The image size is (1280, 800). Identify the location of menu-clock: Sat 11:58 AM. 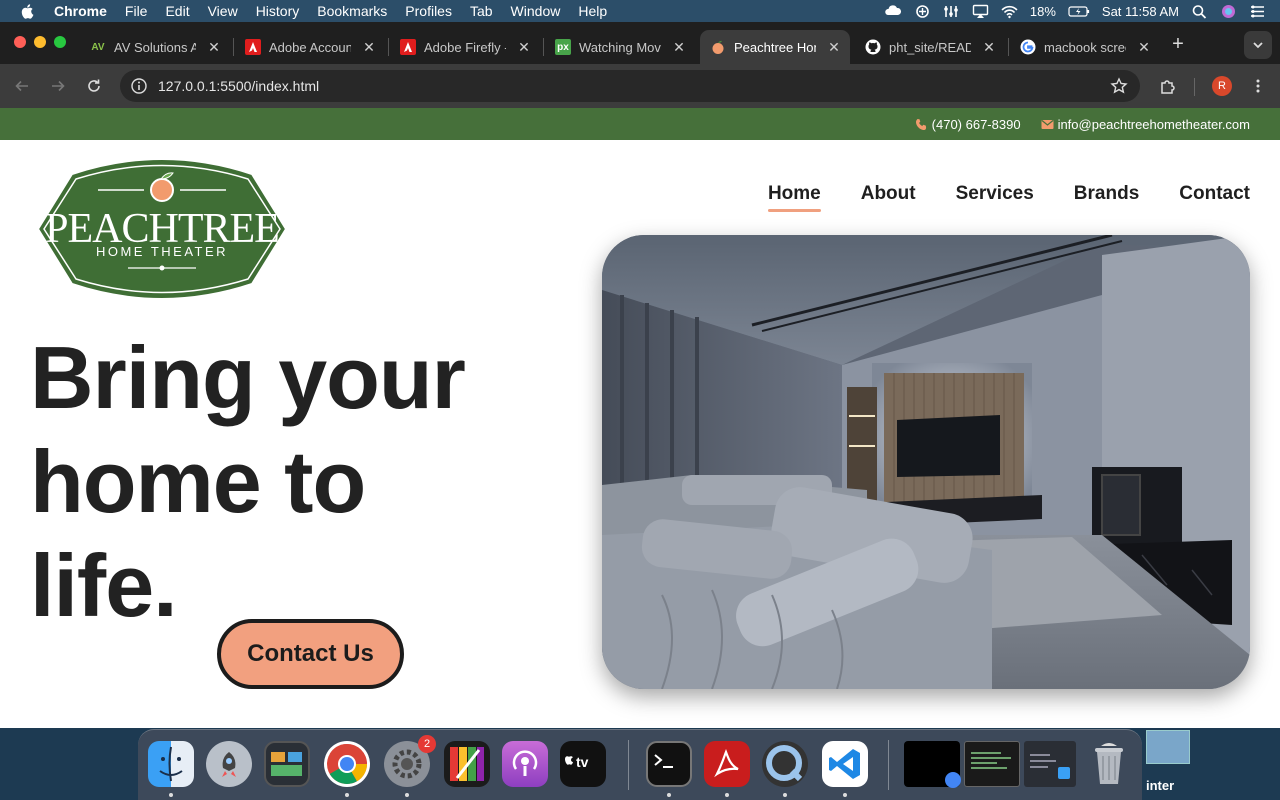
(1140, 11).